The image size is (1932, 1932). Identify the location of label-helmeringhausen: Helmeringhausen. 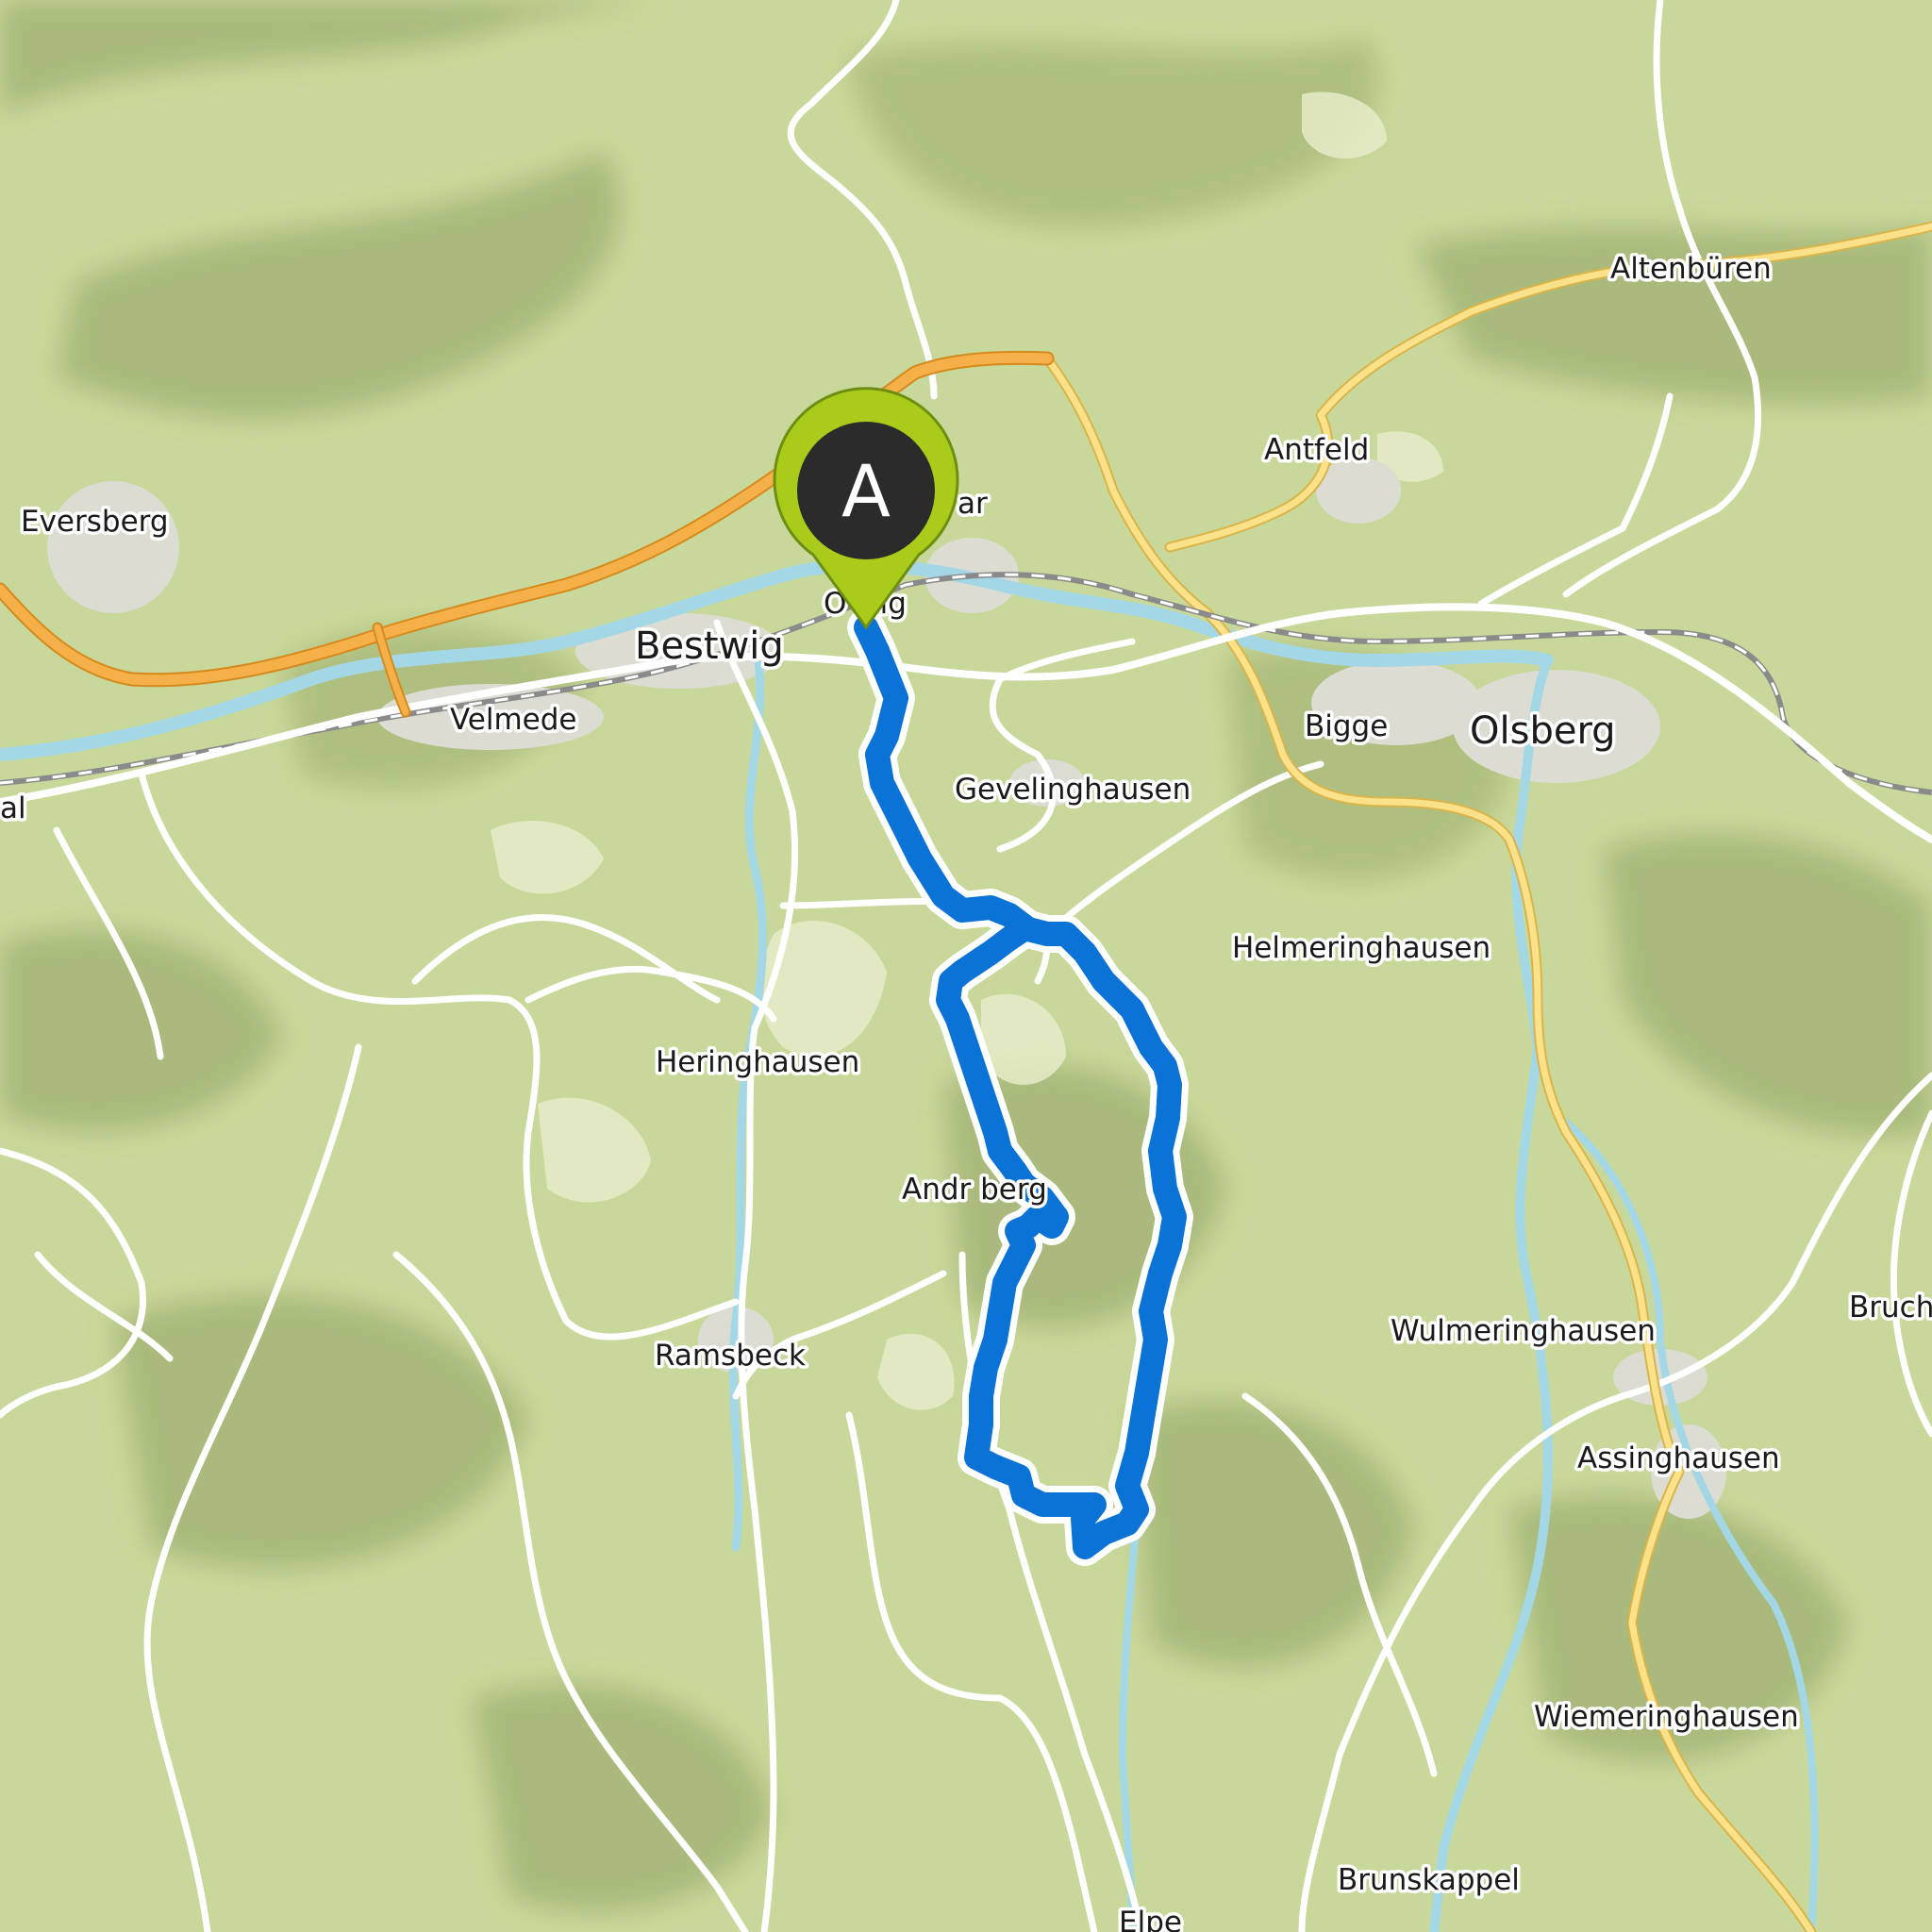
(1361, 948).